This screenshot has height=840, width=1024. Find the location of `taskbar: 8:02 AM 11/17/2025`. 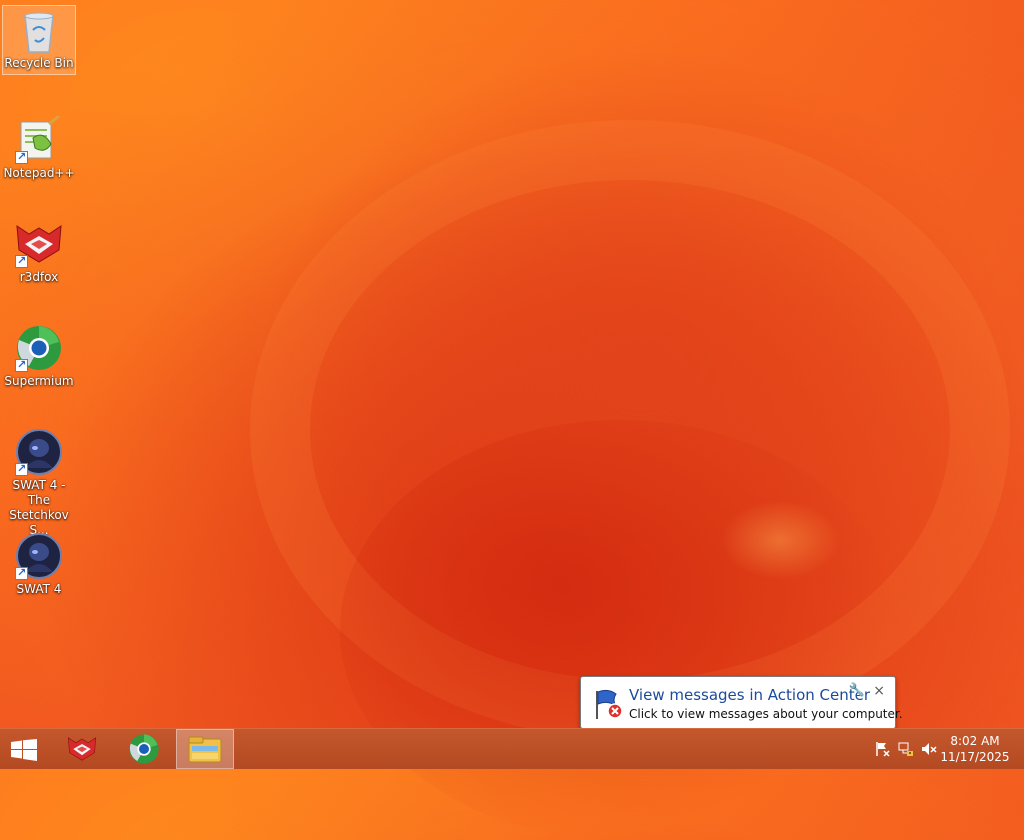

taskbar: 8:02 AM 11/17/2025 is located at coordinates (512, 748).